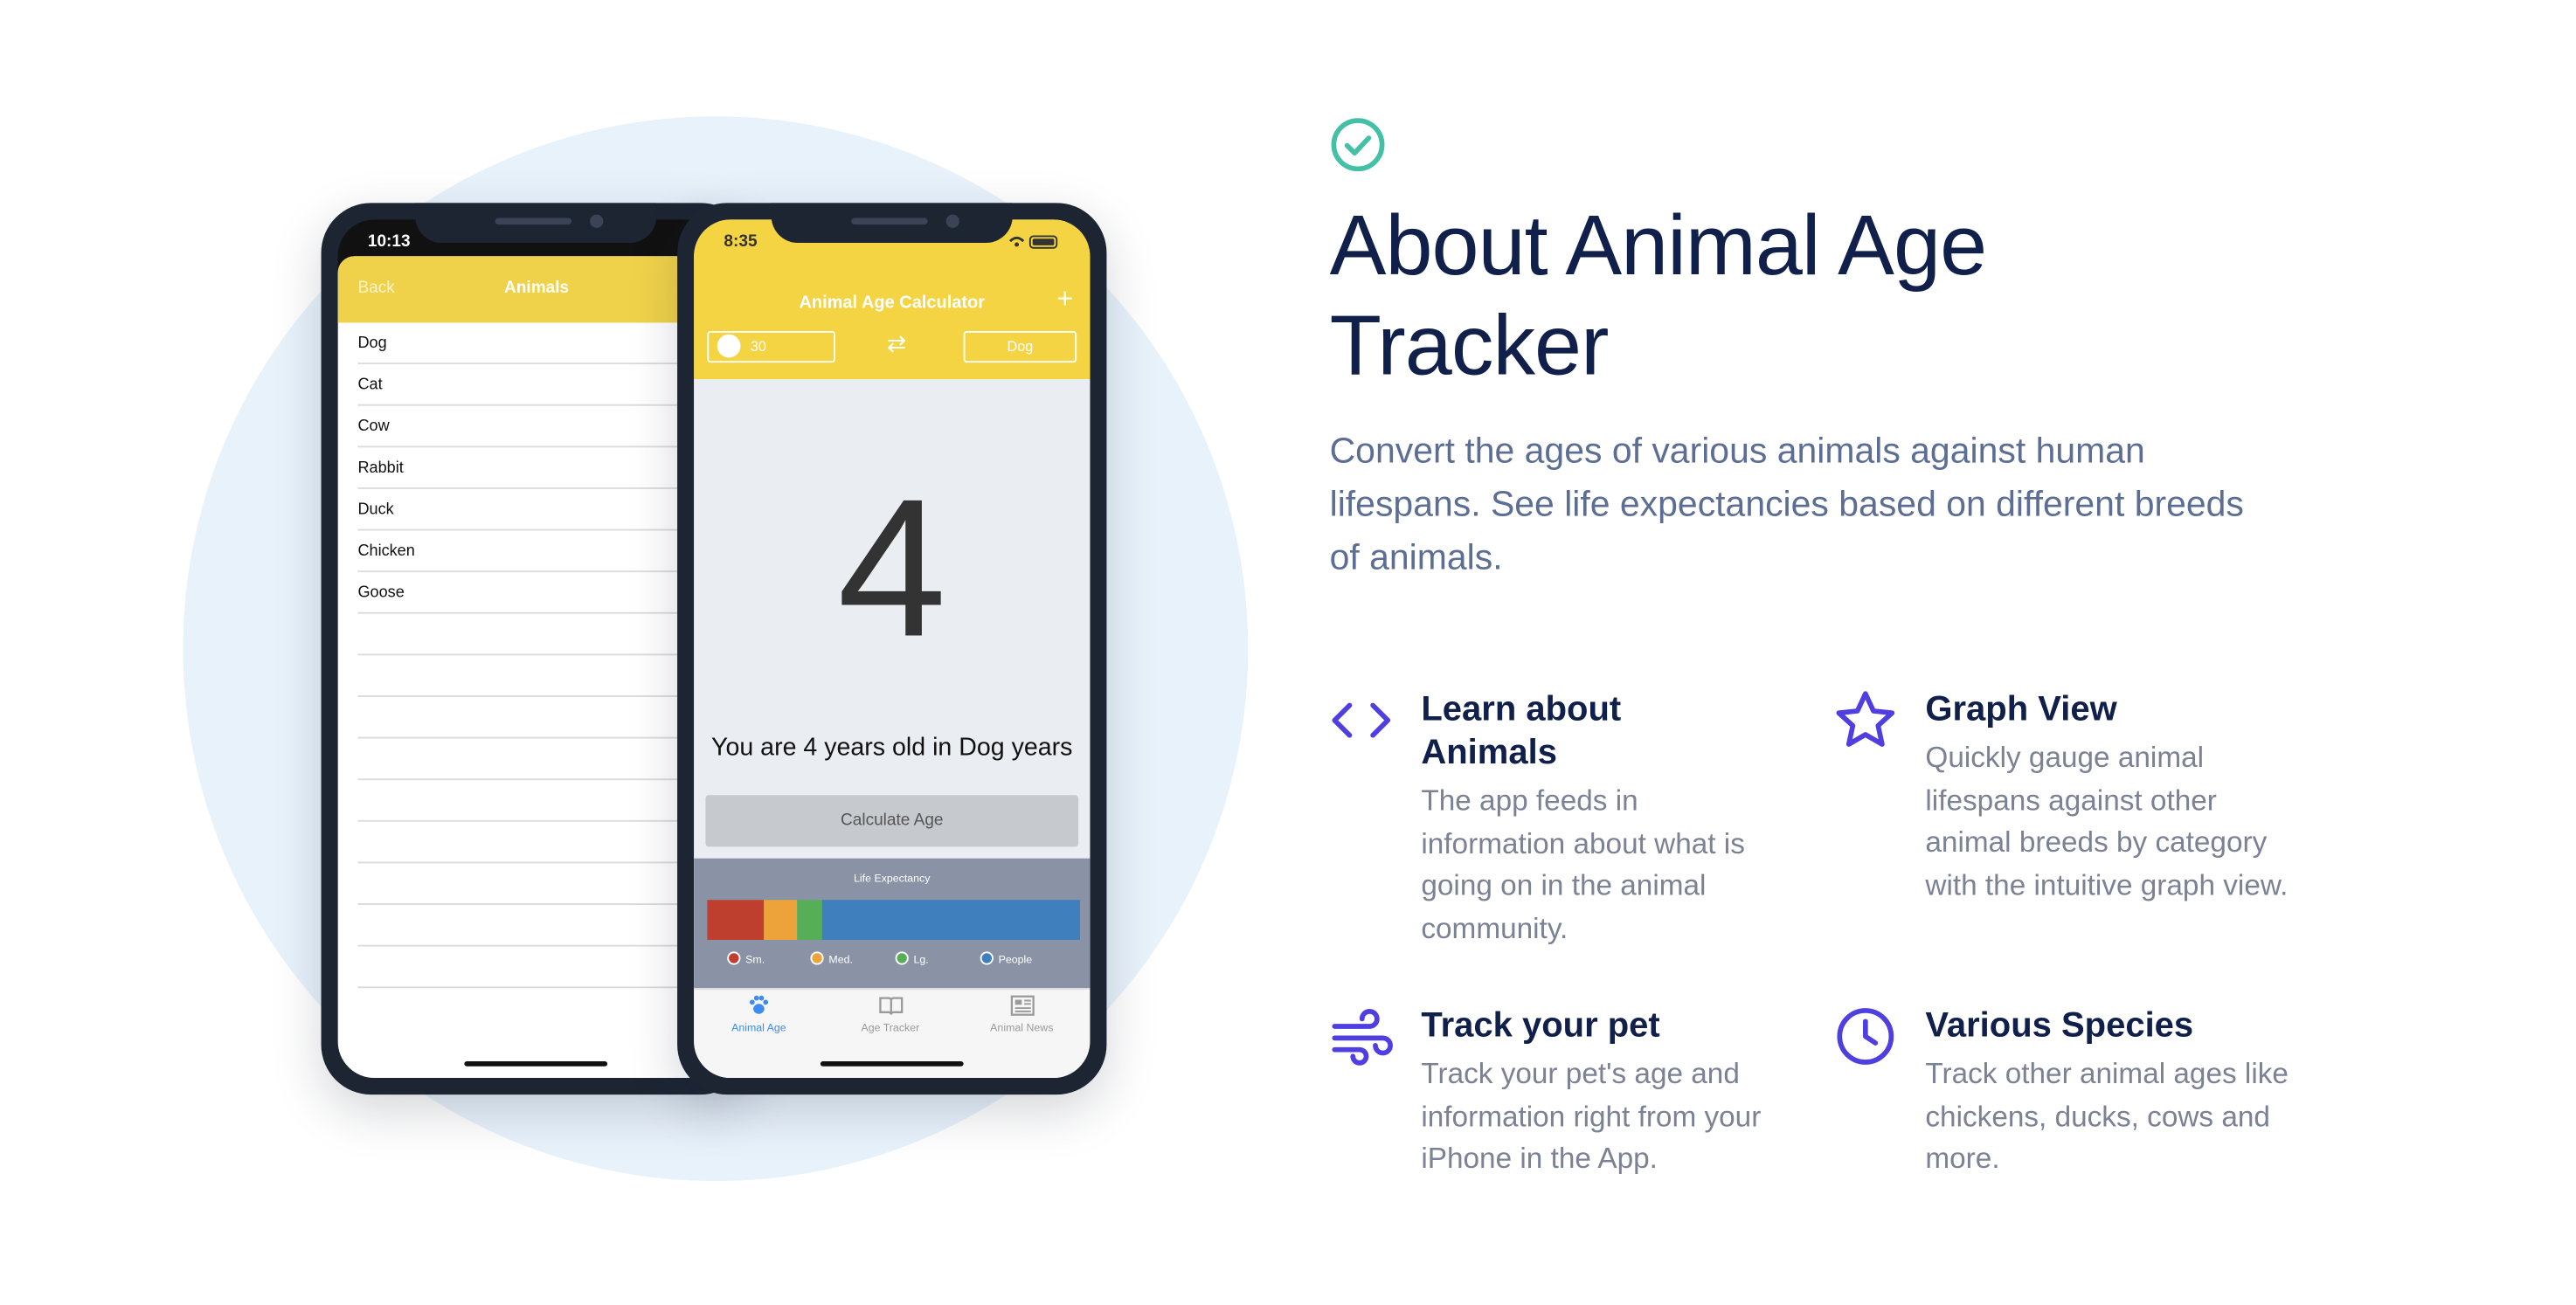  Describe the element at coordinates (1540, 1025) in the screenshot. I see `feature-title: Track your pet` at that location.